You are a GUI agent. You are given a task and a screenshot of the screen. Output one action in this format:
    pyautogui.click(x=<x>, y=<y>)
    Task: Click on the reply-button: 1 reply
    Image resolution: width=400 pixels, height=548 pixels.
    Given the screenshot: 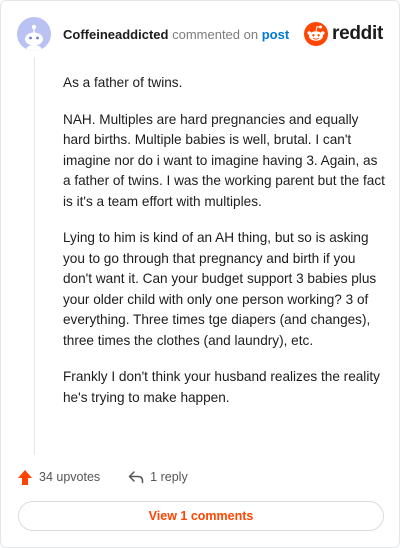 What is the action you would take?
    pyautogui.click(x=158, y=477)
    